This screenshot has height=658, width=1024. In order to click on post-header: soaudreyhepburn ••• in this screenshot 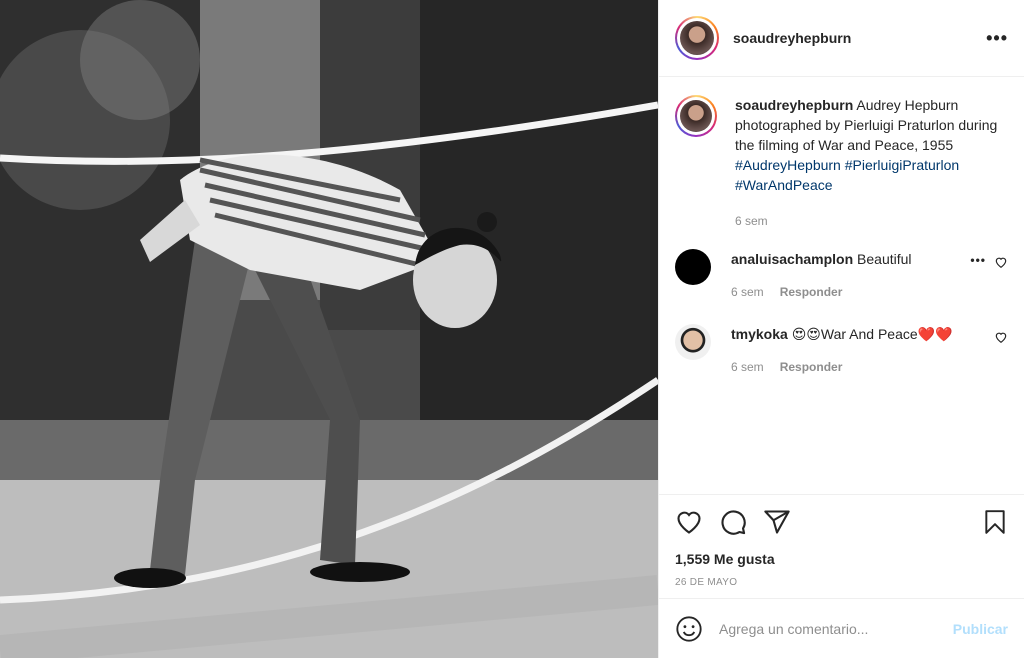, I will do `click(841, 38)`.